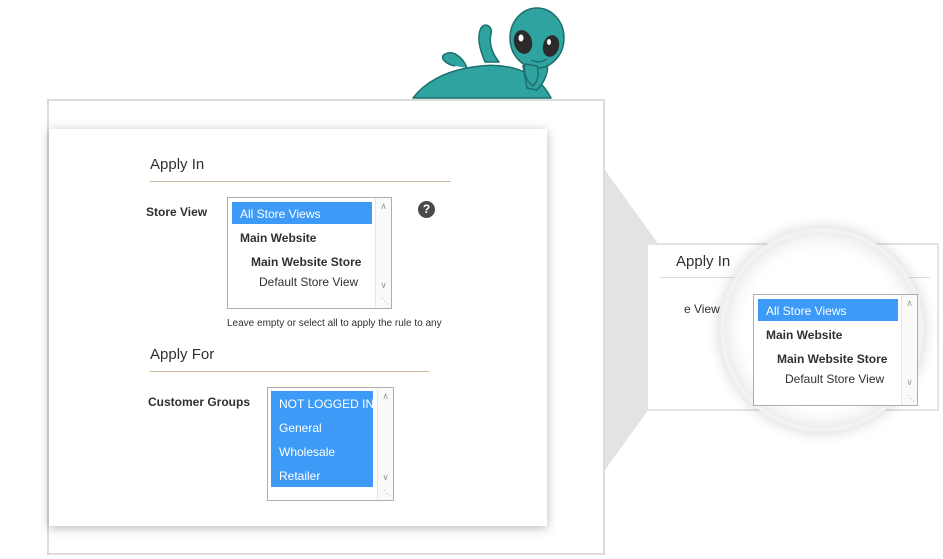 The width and height of the screenshot is (943, 559). What do you see at coordinates (182, 354) in the screenshot?
I see `apply-for-title: Apply For` at bounding box center [182, 354].